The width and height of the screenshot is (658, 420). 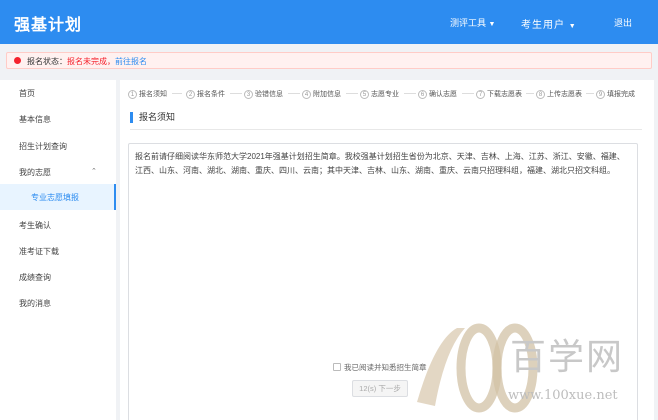 I want to click on tools-menu: 测评工具 ▼, so click(x=472, y=22).